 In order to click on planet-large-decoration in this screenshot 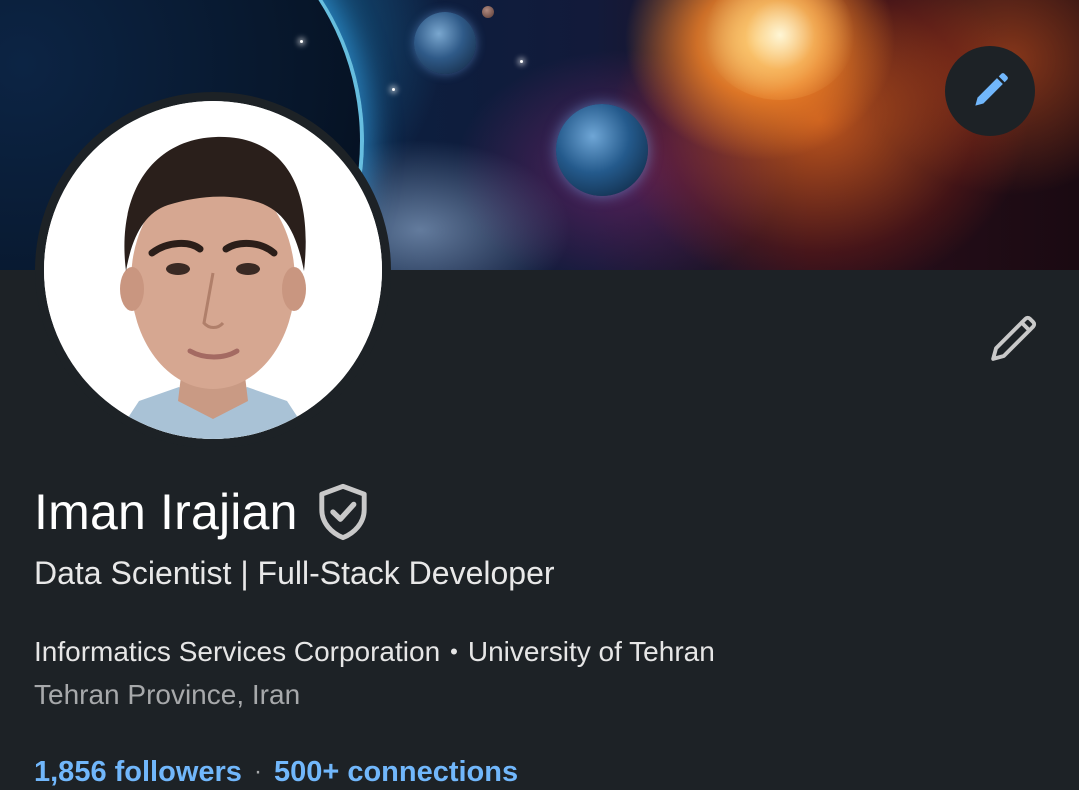, I will do `click(602, 150)`.